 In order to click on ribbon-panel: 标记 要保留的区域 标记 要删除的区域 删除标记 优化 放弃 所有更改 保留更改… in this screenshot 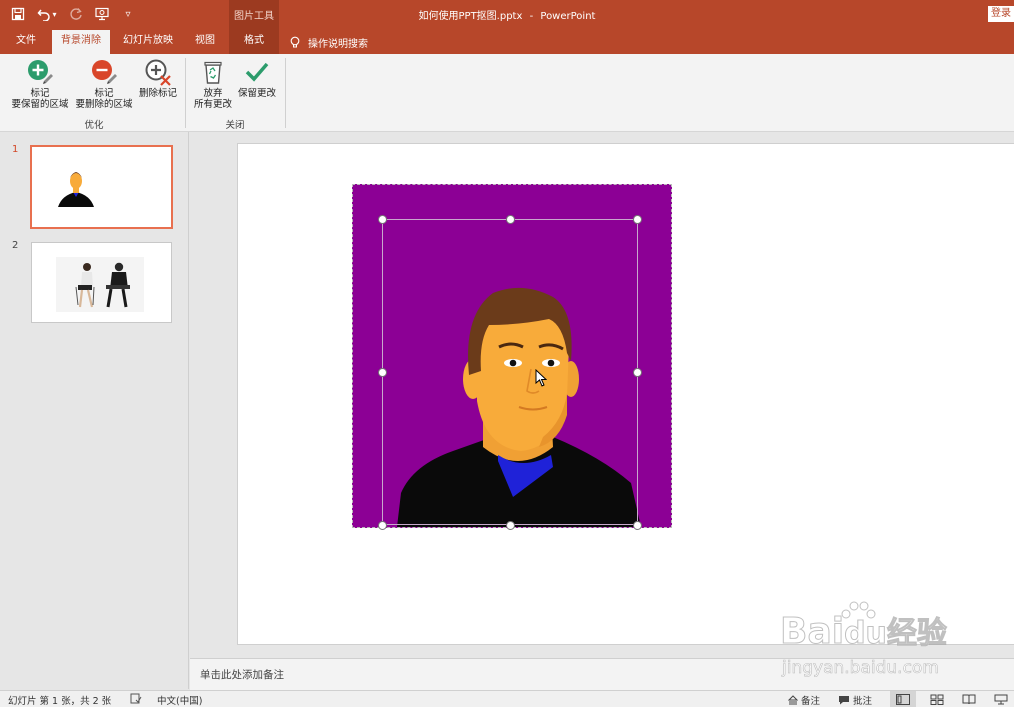, I will do `click(507, 93)`.